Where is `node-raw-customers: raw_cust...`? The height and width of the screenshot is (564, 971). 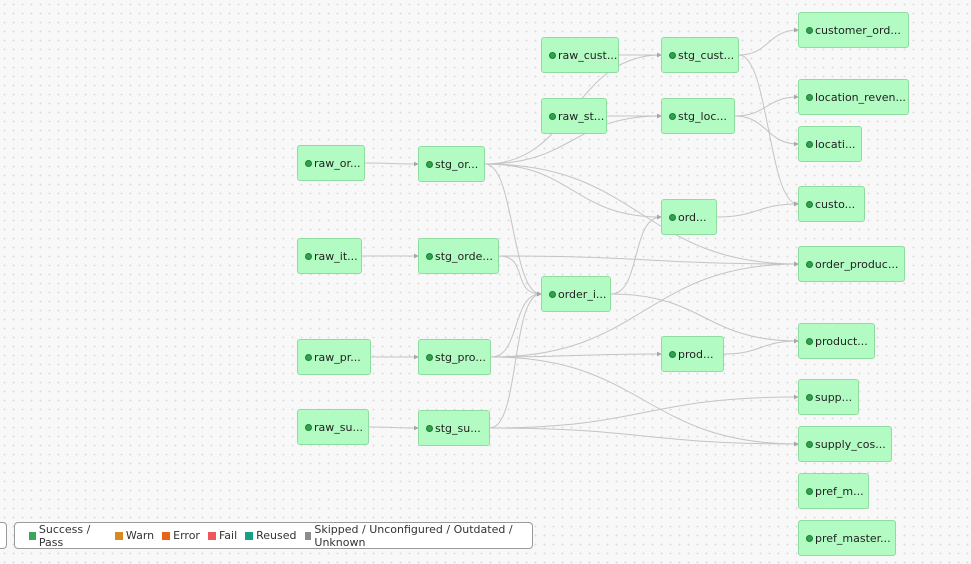
node-raw-customers: raw_cust... is located at coordinates (580, 55).